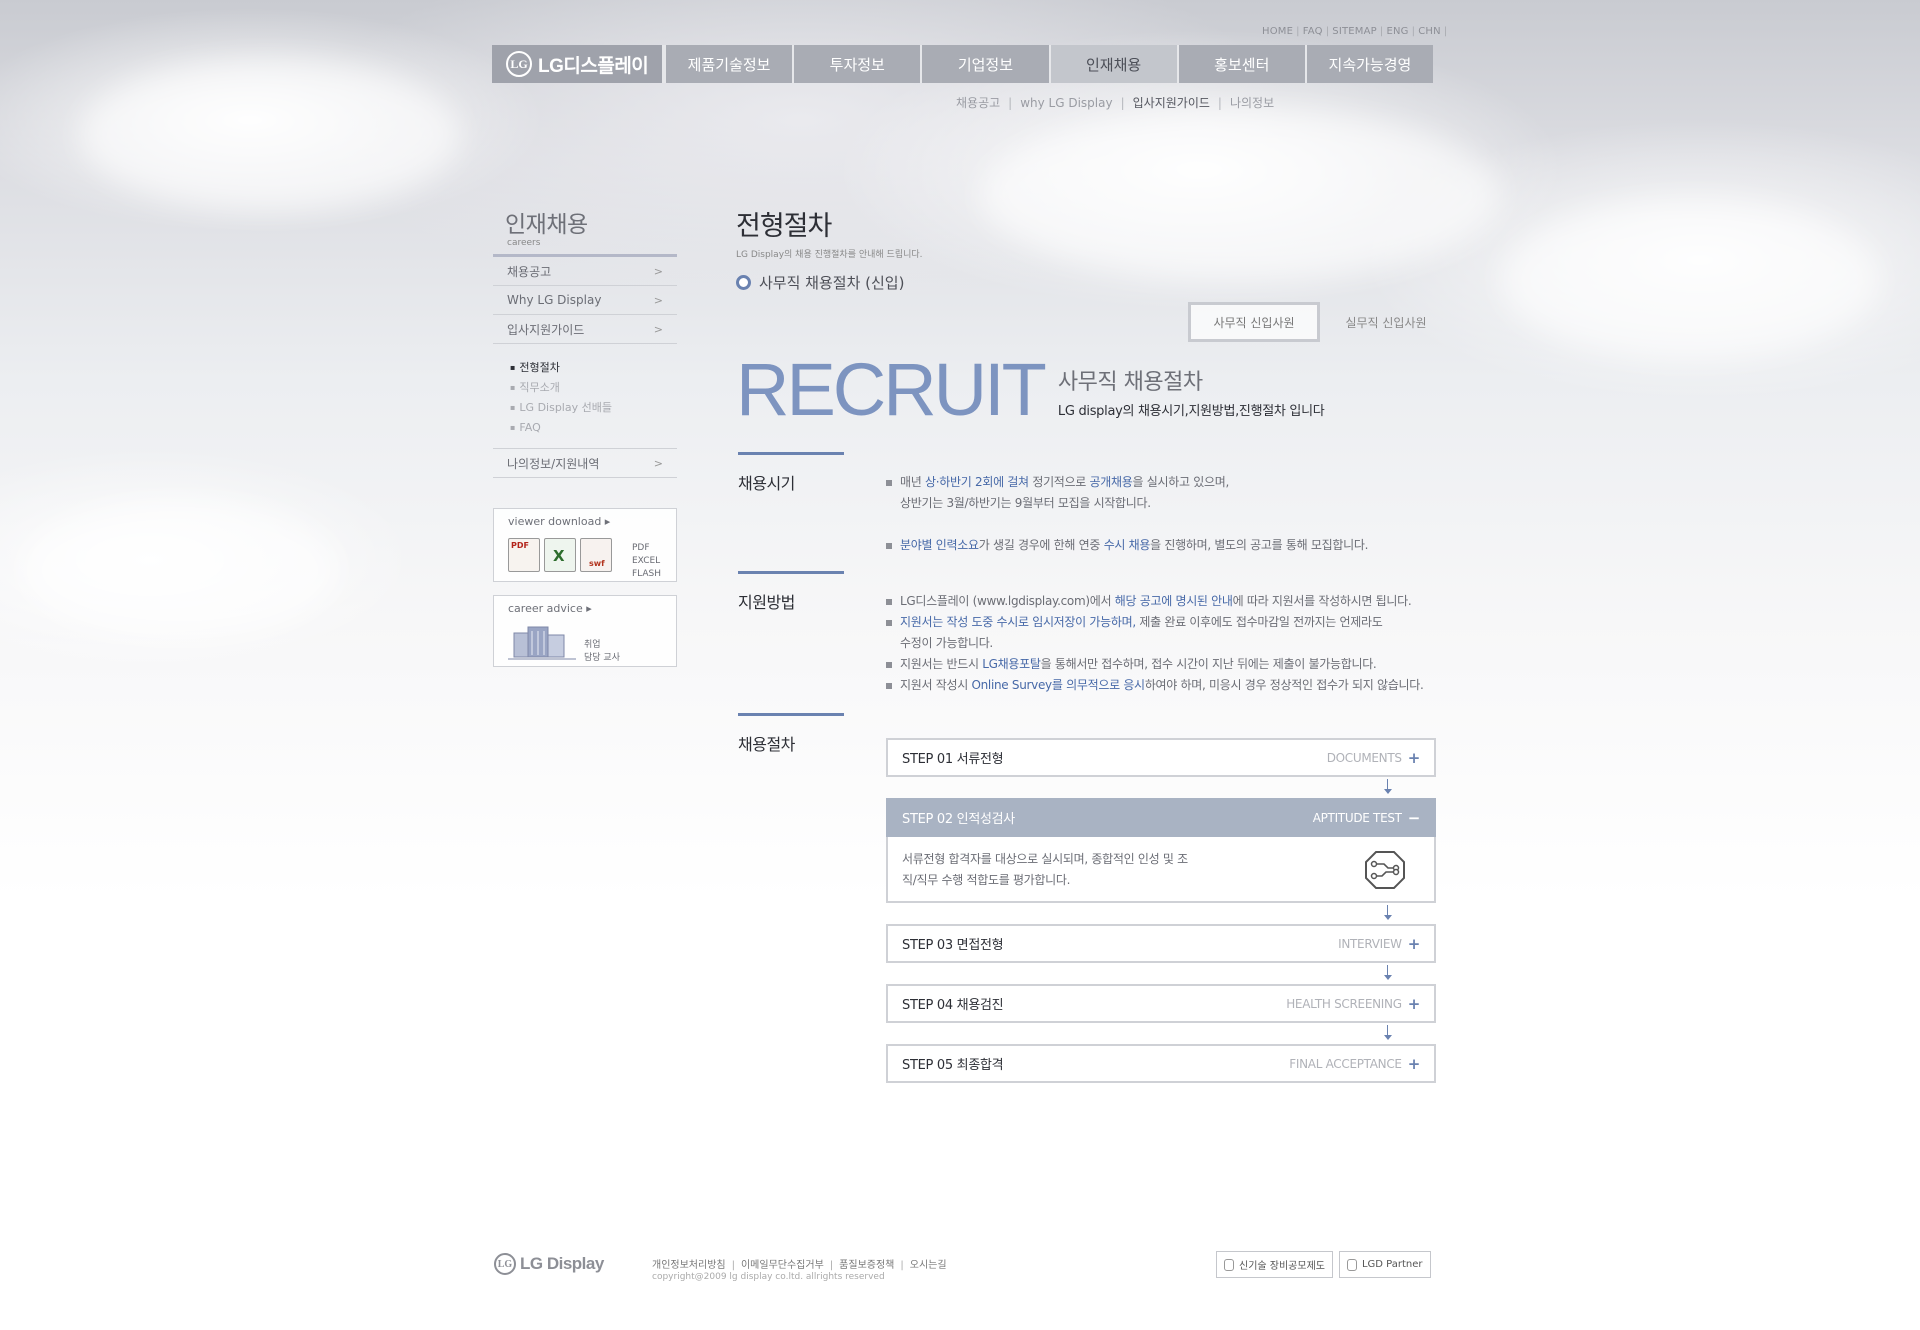  What do you see at coordinates (1166, 482) in the screenshot?
I see `bullet-item: 매년 상·하반기 2회에 걸쳐 정기적으로 공개채용을 실시하고 있으며,` at bounding box center [1166, 482].